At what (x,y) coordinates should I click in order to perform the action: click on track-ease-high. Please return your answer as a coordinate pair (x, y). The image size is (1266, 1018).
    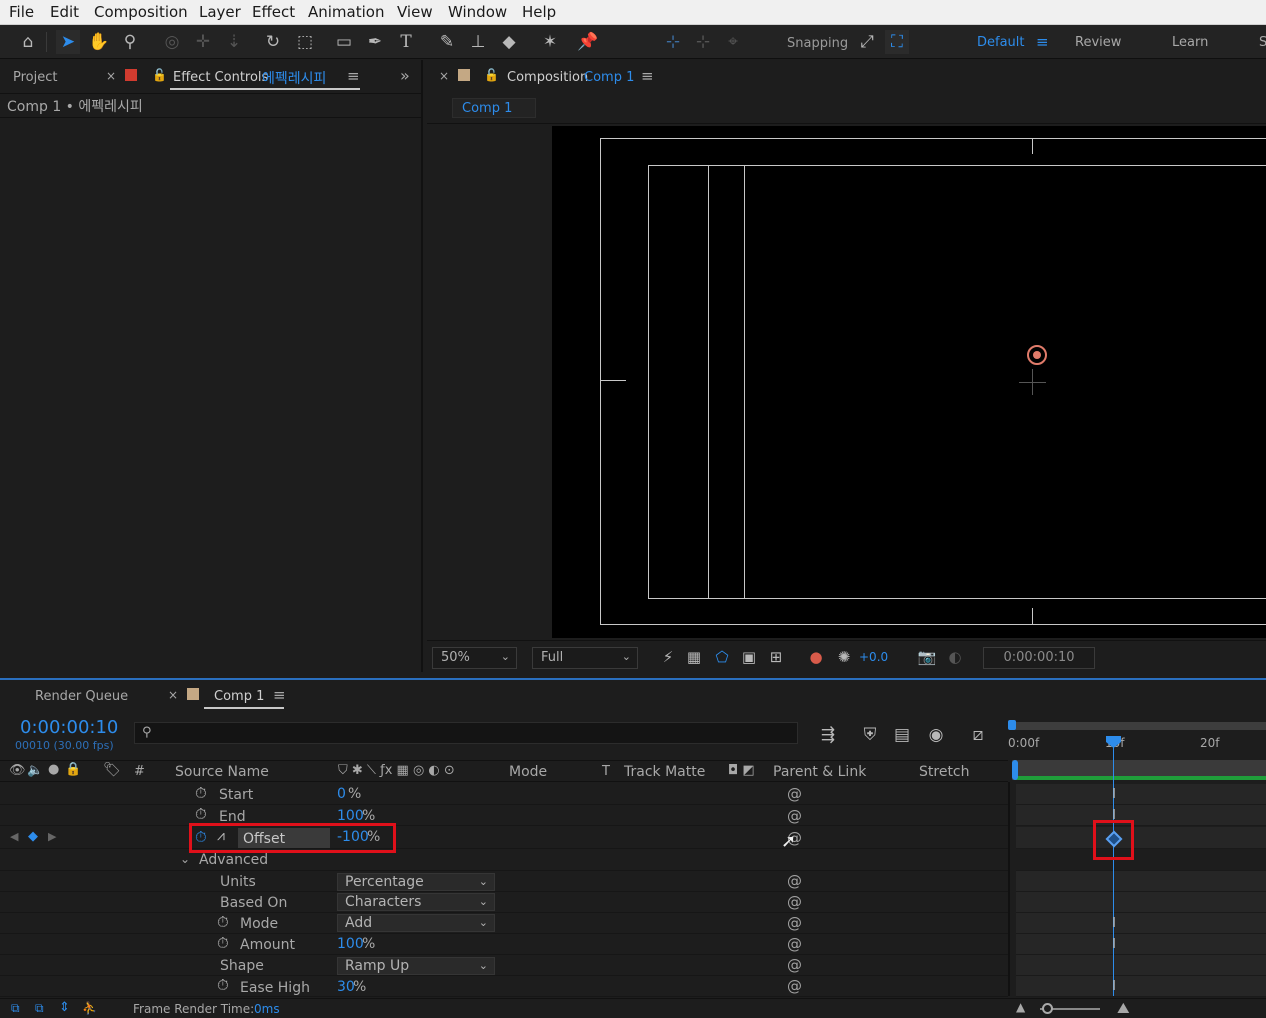
    Looking at the image, I should click on (1141, 986).